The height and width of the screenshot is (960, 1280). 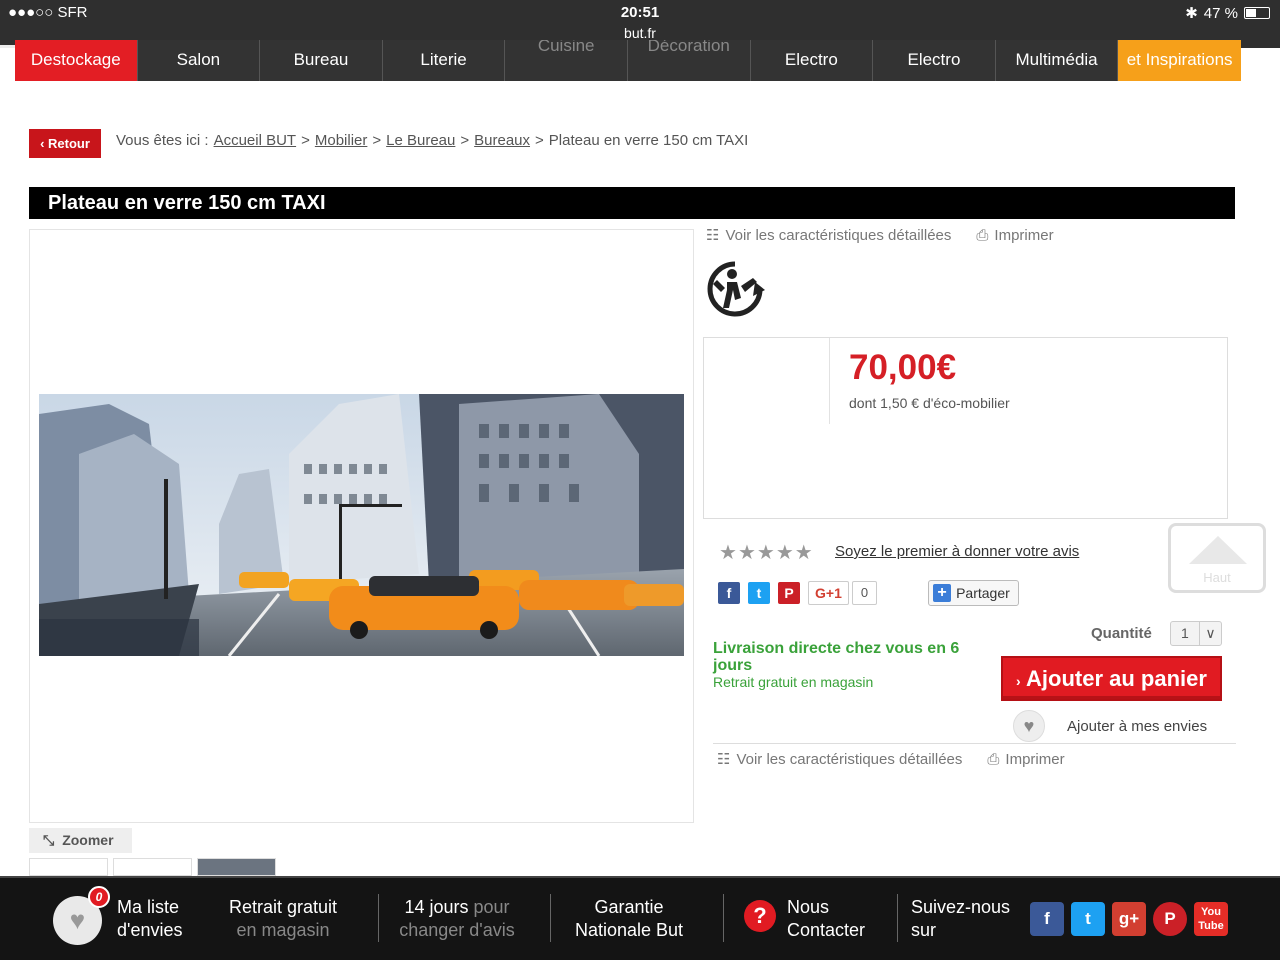 I want to click on footer-follow: Suivez-nous sur, so click(x=960, y=919).